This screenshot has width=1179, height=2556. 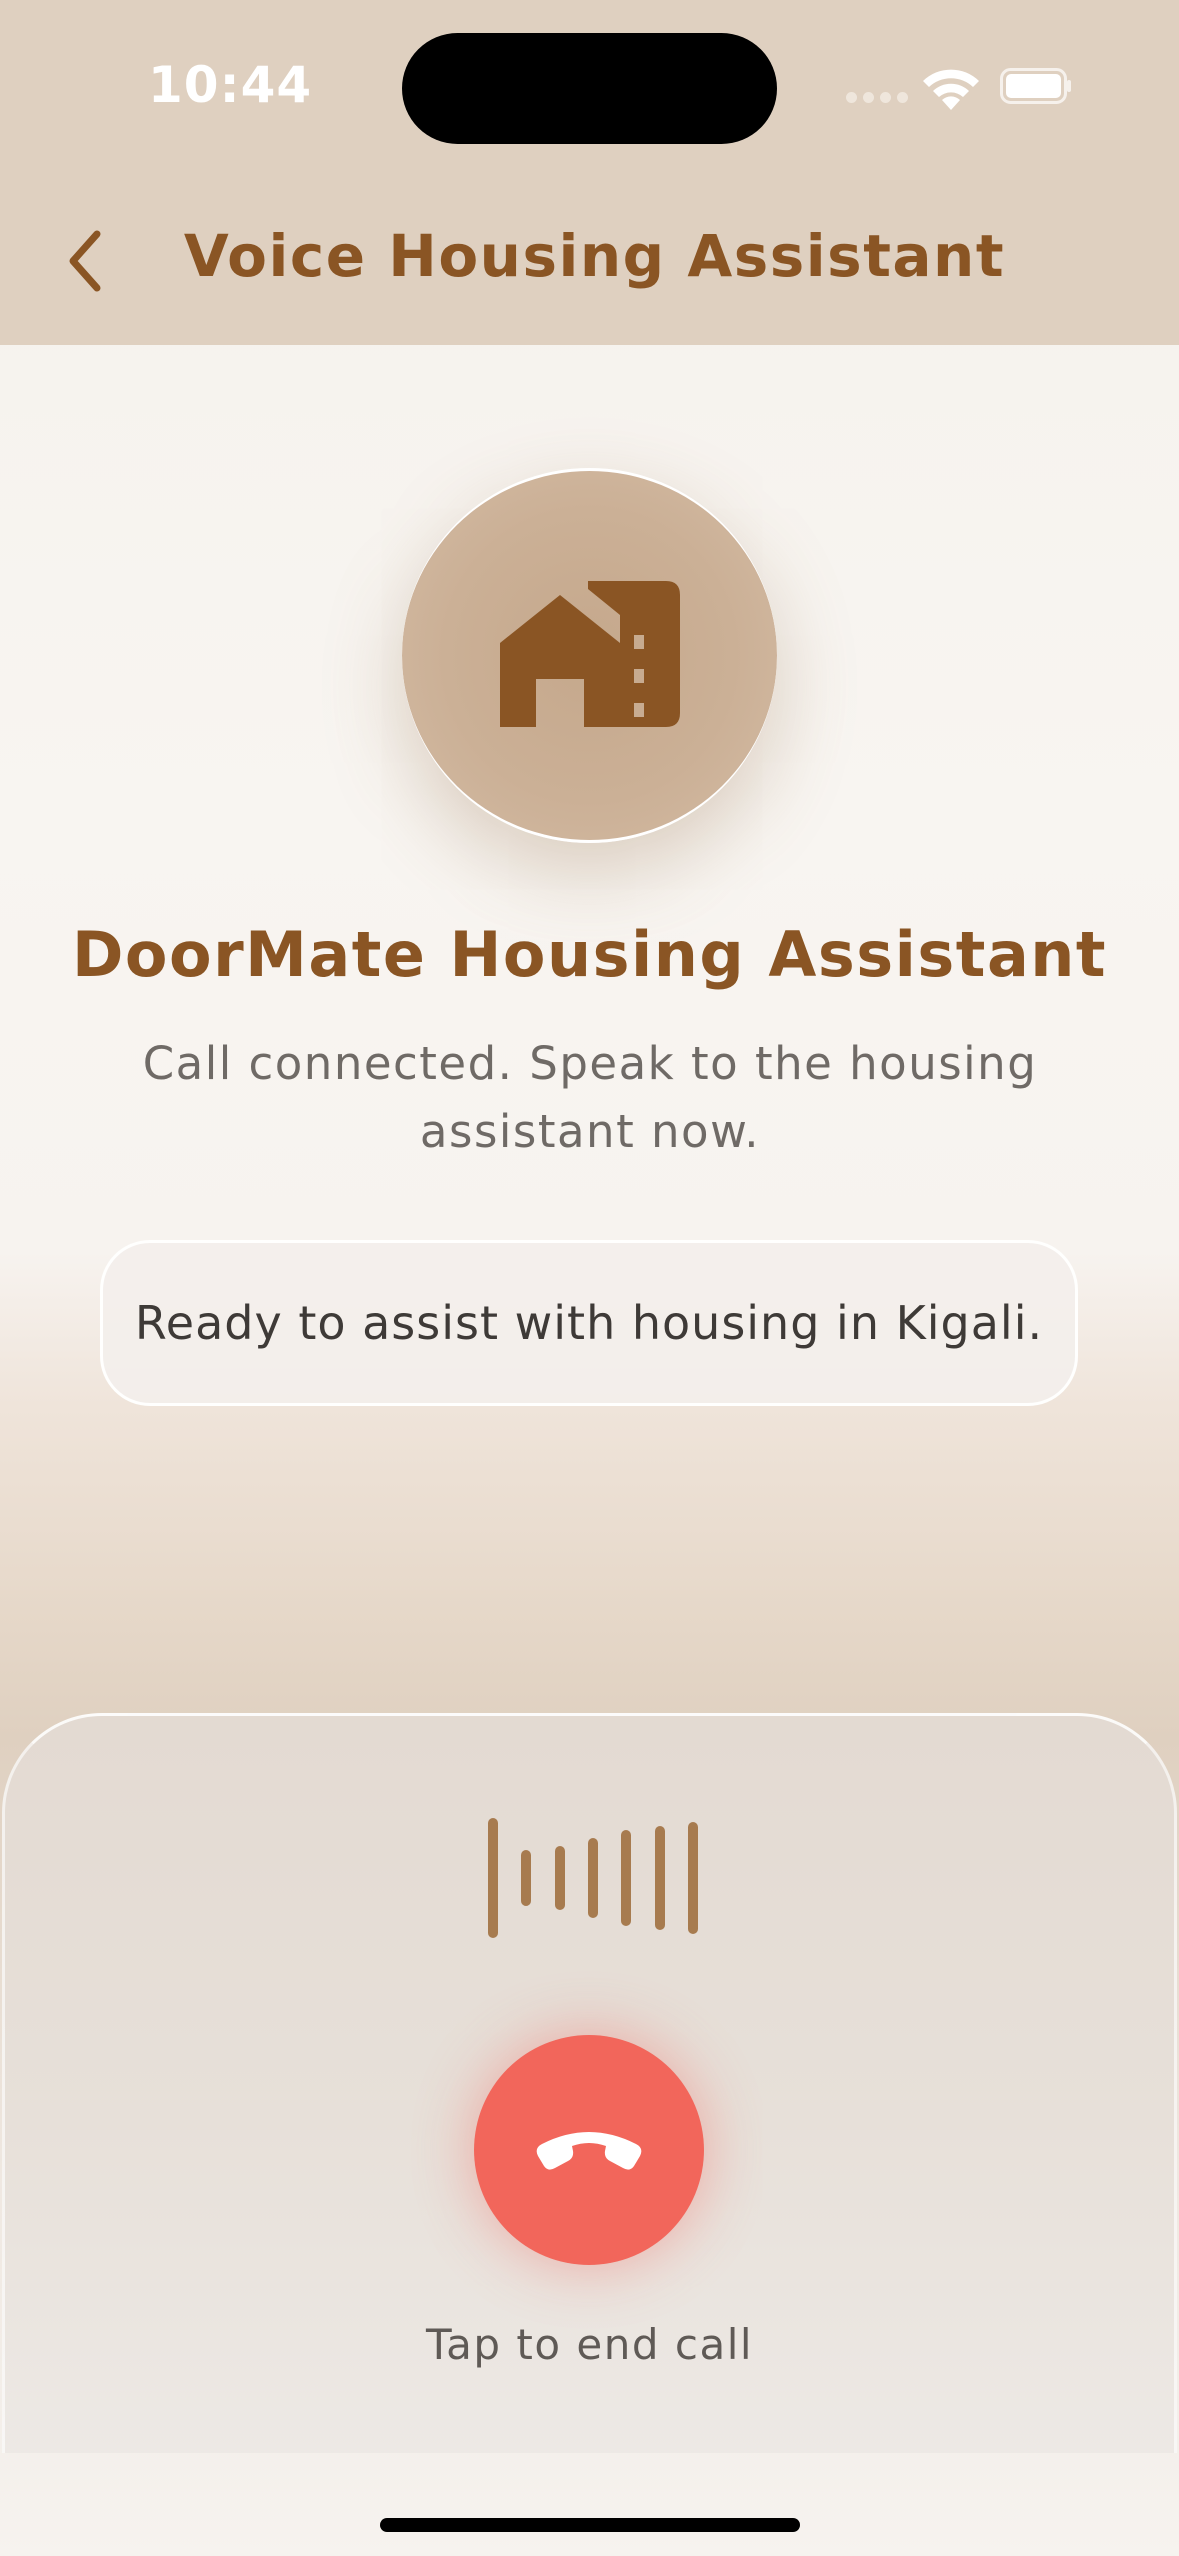 I want to click on assistant-message-text: Ready to assist with housing in Kigali., so click(x=589, y=1323).